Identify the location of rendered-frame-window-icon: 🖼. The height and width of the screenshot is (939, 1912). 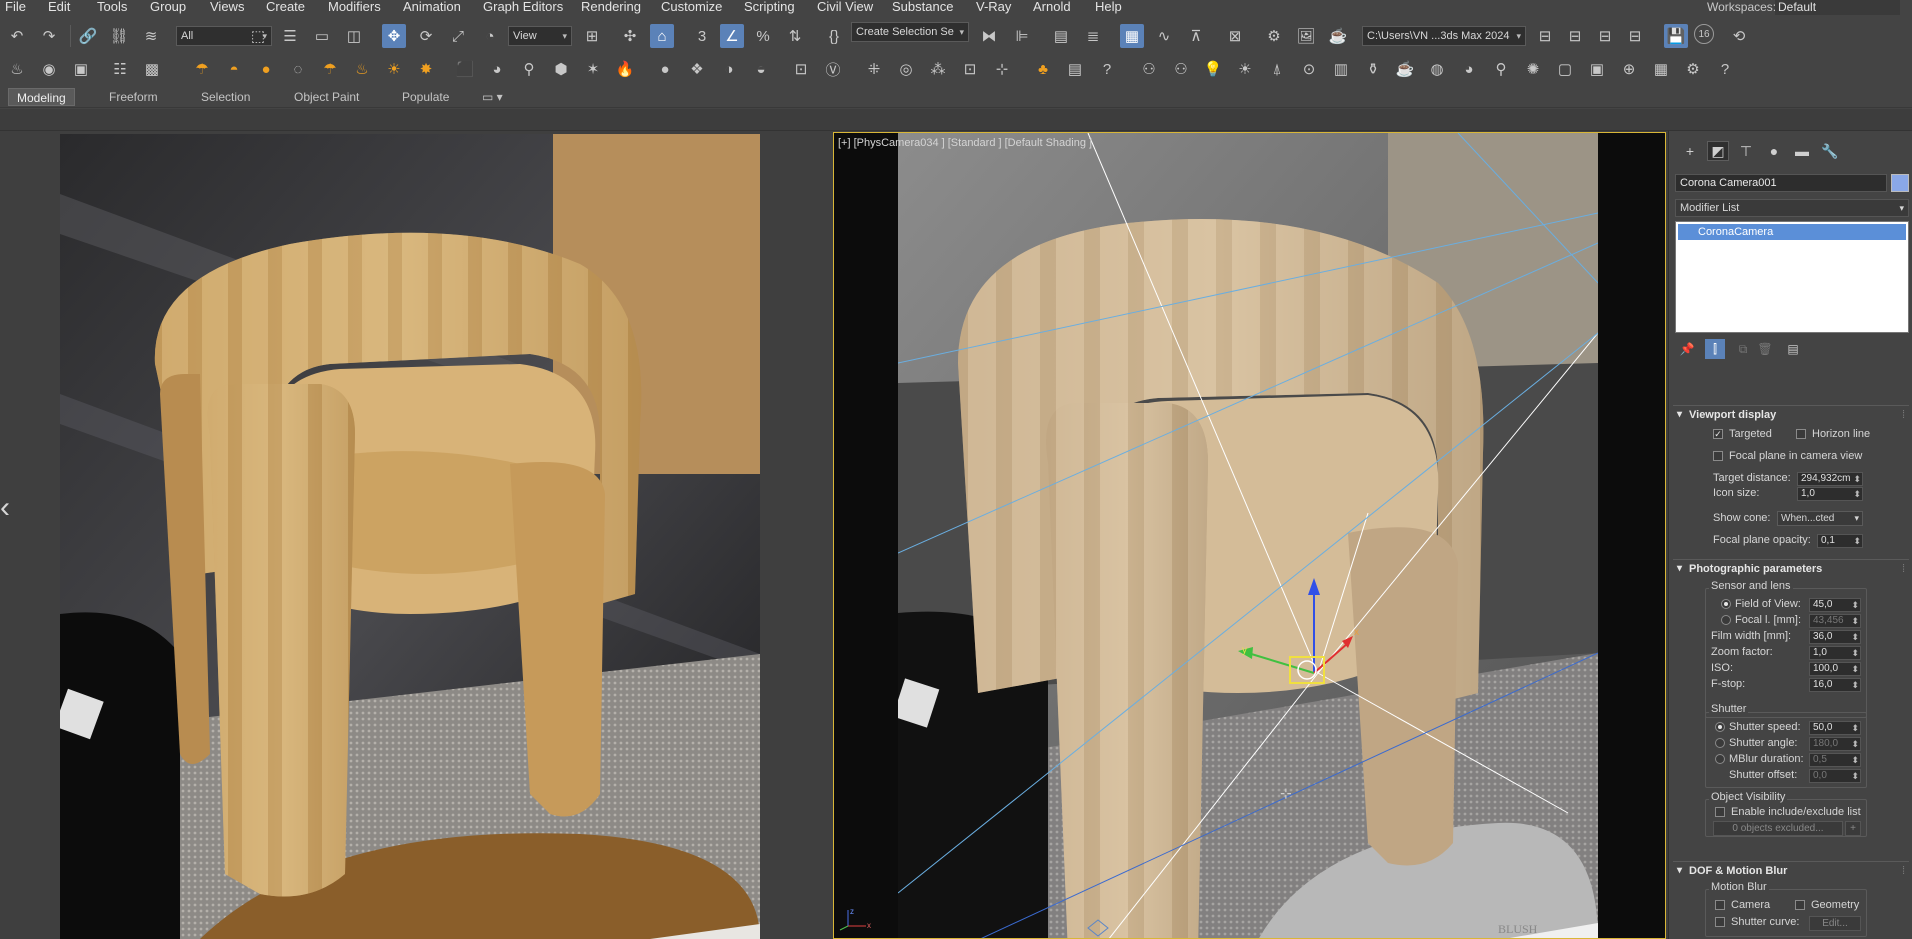
(1306, 36).